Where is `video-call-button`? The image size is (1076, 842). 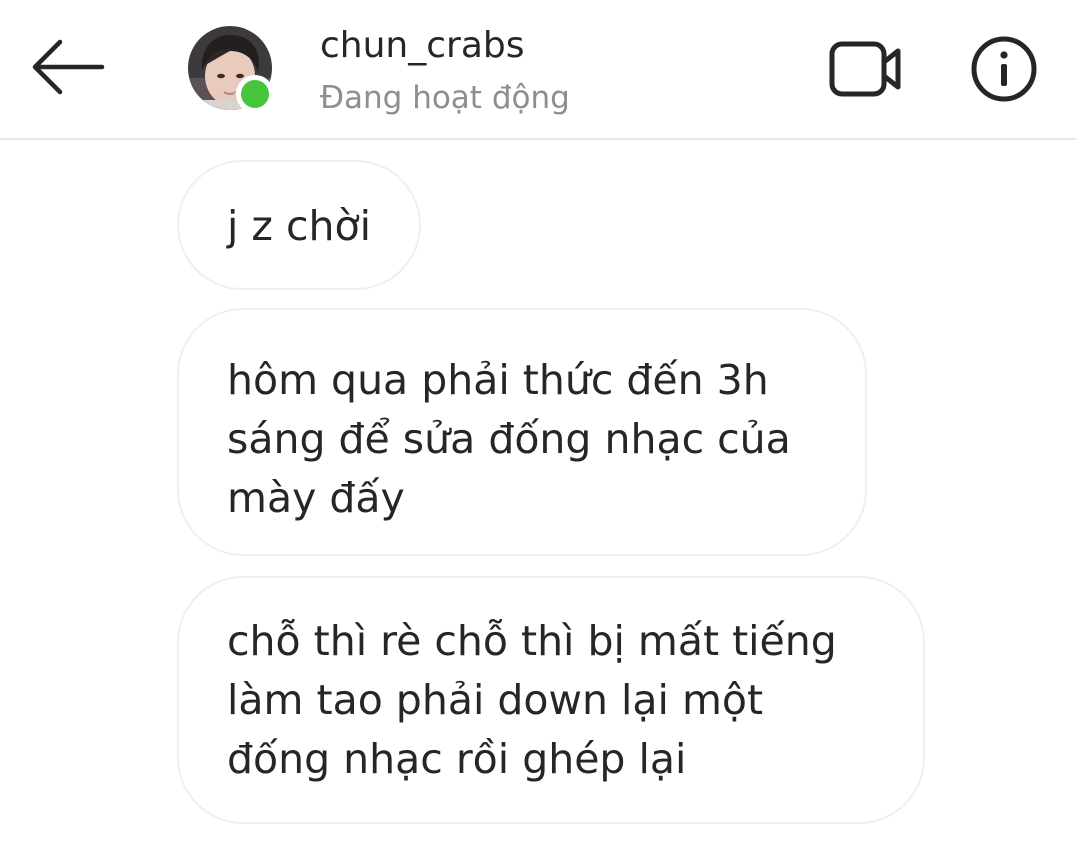
video-call-button is located at coordinates (866, 69).